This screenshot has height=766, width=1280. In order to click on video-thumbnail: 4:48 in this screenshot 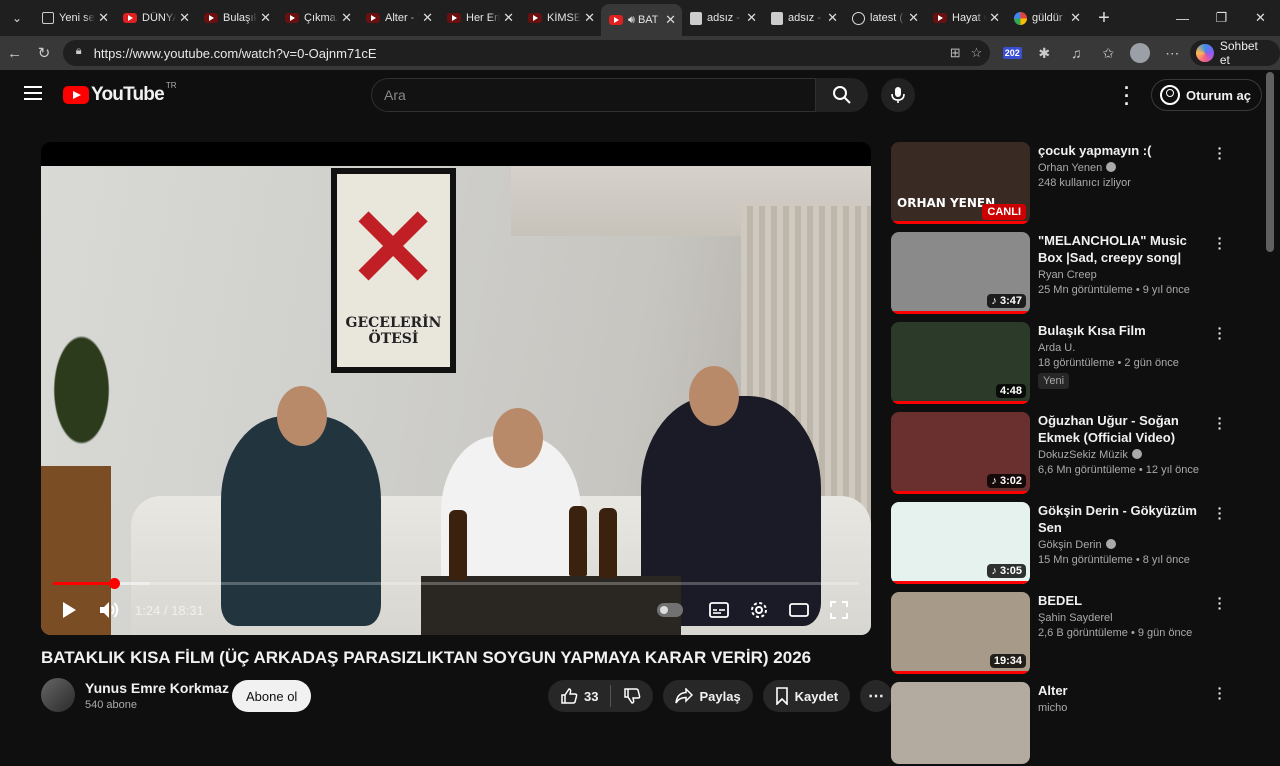, I will do `click(960, 363)`.